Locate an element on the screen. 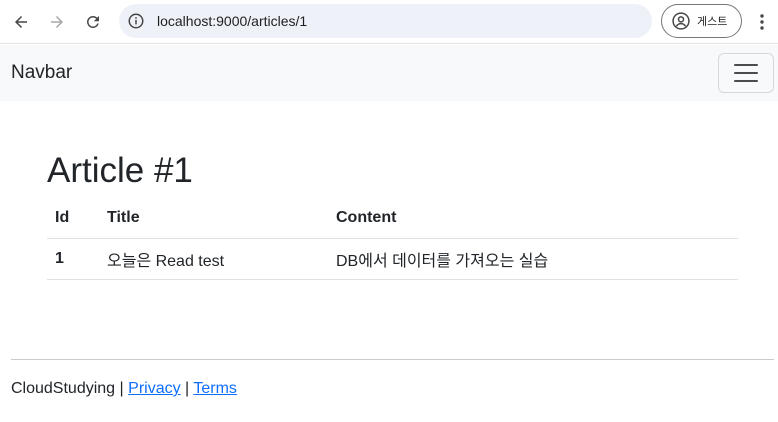  column-header-title: Title is located at coordinates (123, 218).